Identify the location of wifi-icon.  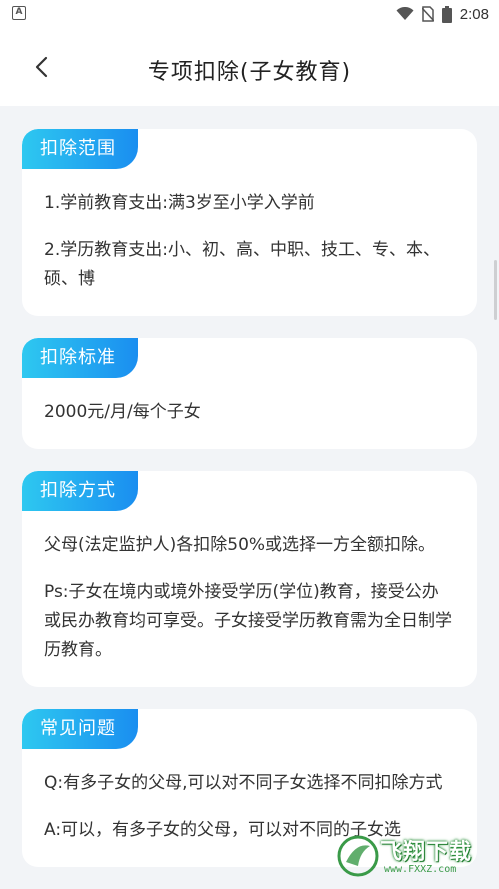
(405, 13).